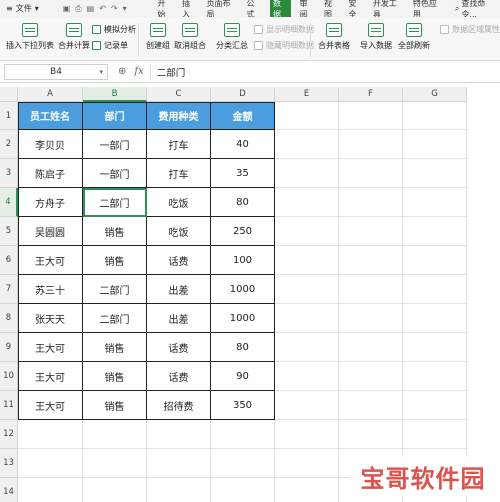 This screenshot has width=500, height=502. I want to click on row-header-1: 1, so click(9, 116).